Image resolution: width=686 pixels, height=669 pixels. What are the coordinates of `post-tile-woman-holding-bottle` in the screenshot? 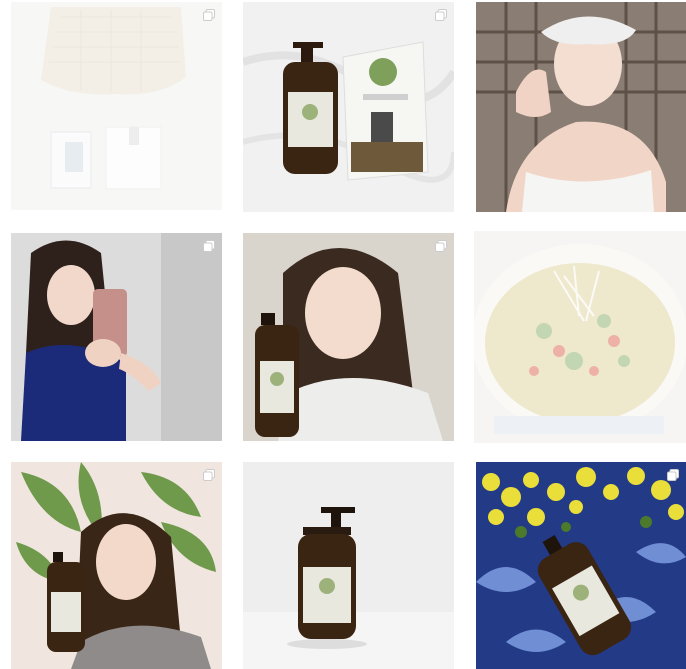 It's located at (348, 337).